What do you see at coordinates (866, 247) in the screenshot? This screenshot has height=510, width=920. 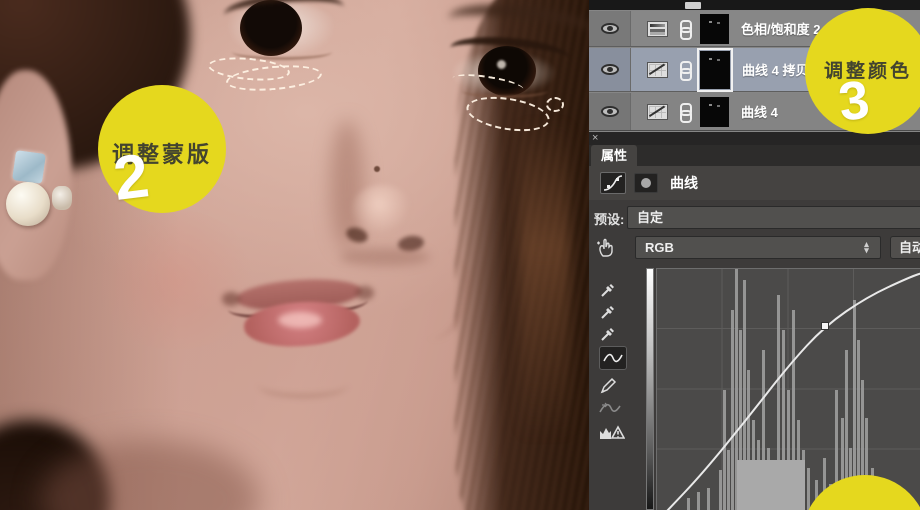 I see `dropdown-stepper-icon: ▴ ▾` at bounding box center [866, 247].